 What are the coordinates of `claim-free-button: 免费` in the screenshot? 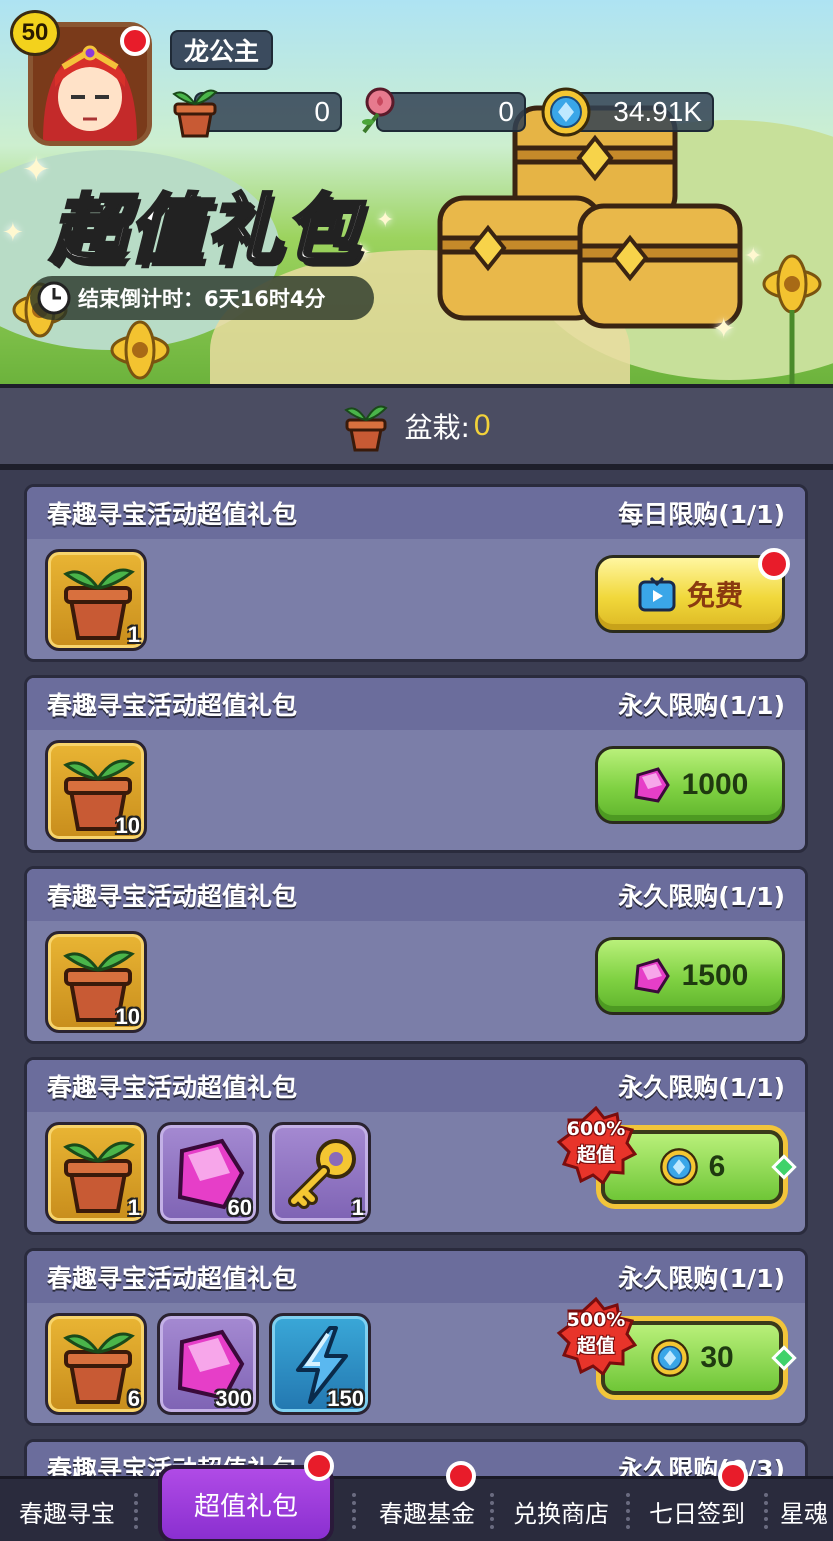 It's located at (692, 590).